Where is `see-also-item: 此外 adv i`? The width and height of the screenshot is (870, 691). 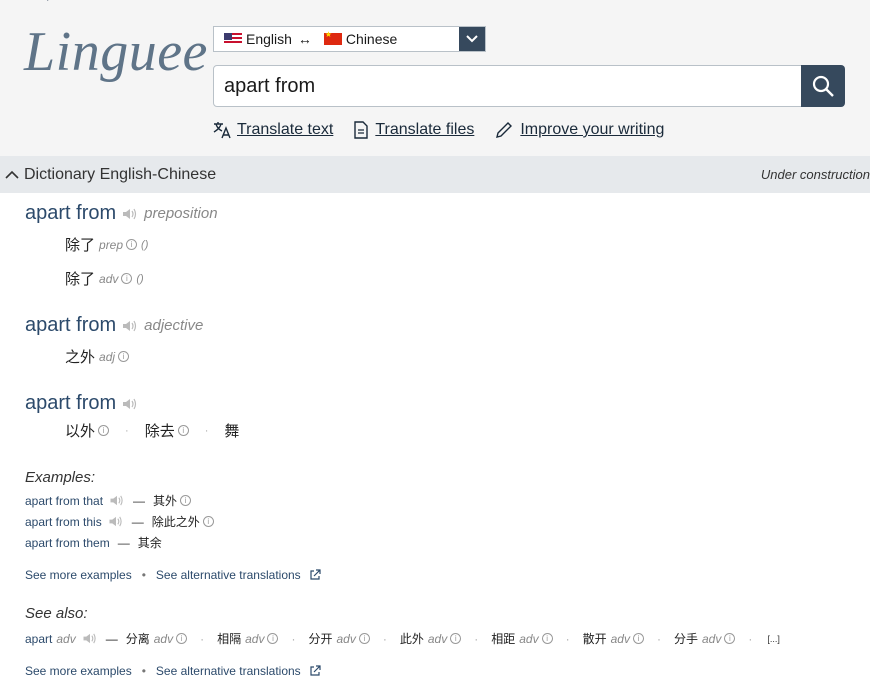 see-also-item: 此外 adv i is located at coordinates (430, 638).